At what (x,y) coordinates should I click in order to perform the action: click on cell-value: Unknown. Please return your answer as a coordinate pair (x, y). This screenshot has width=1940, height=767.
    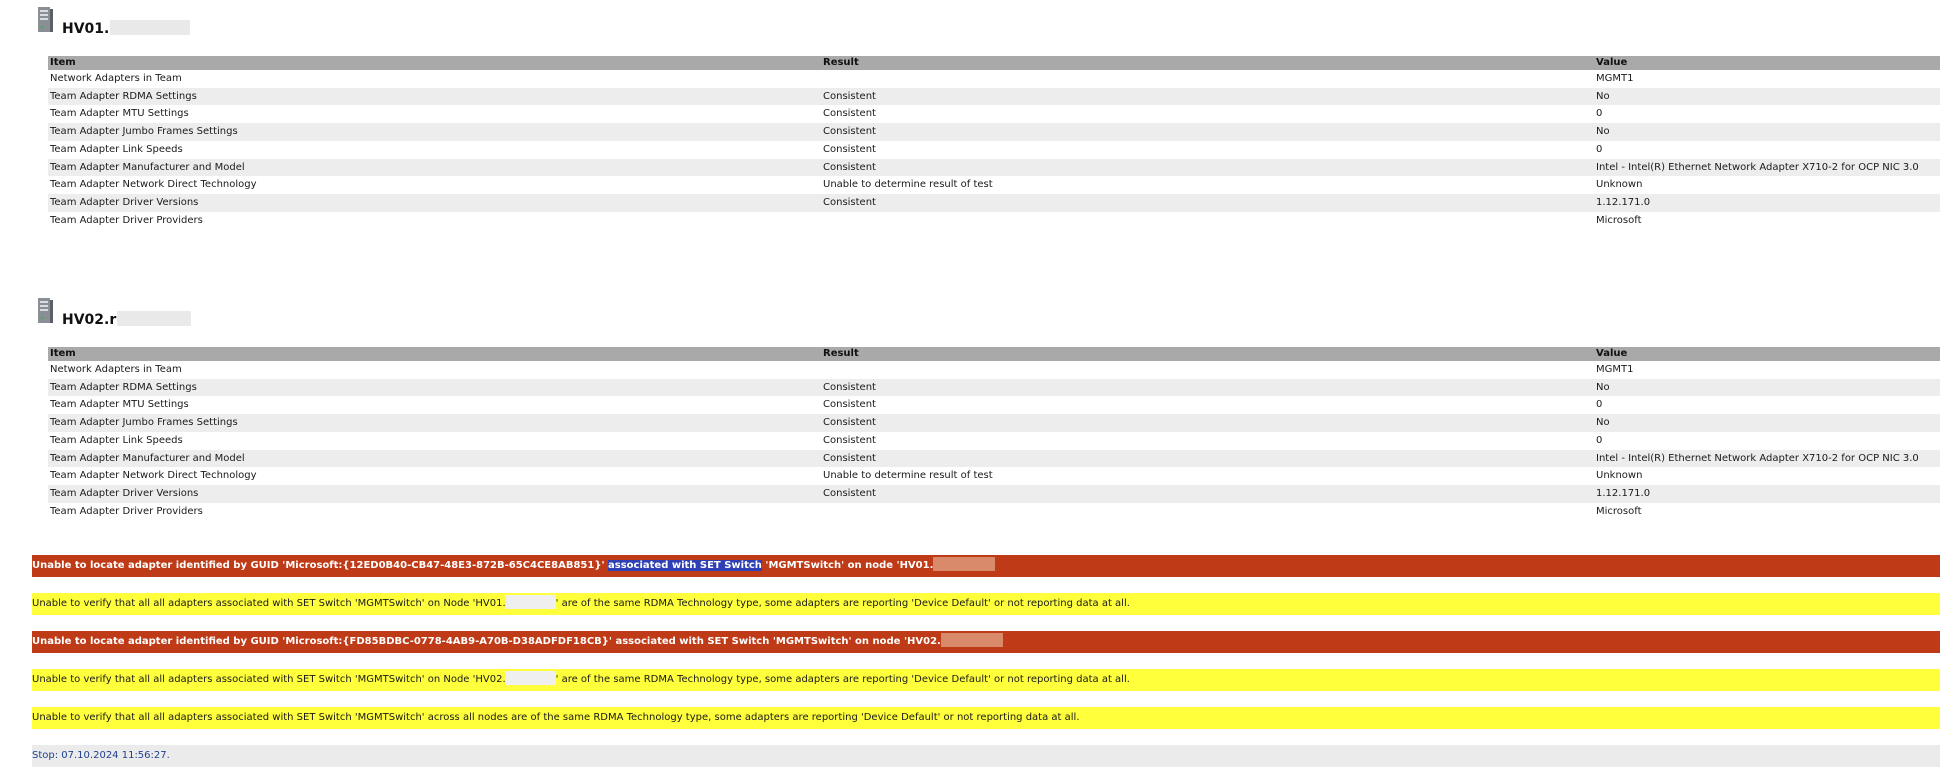
    Looking at the image, I should click on (1619, 185).